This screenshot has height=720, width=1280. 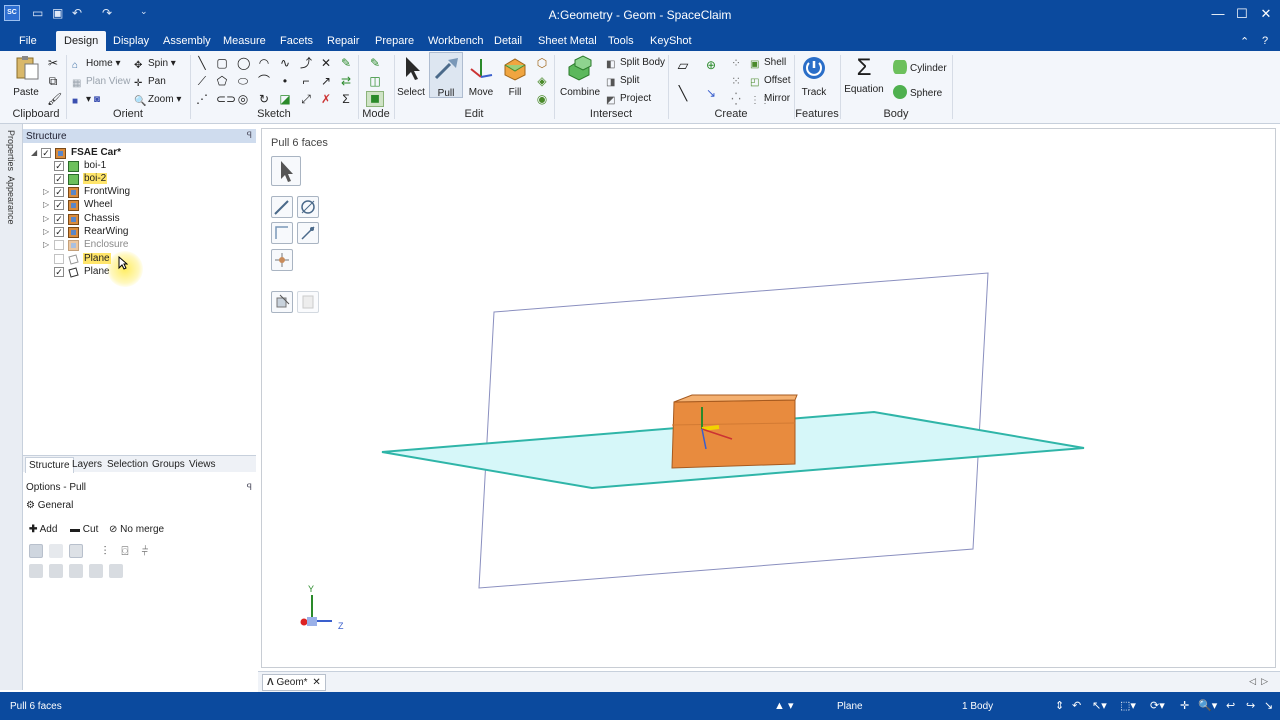 I want to click on tree-row: ▷ ✓ RearWing, so click(x=138, y=232).